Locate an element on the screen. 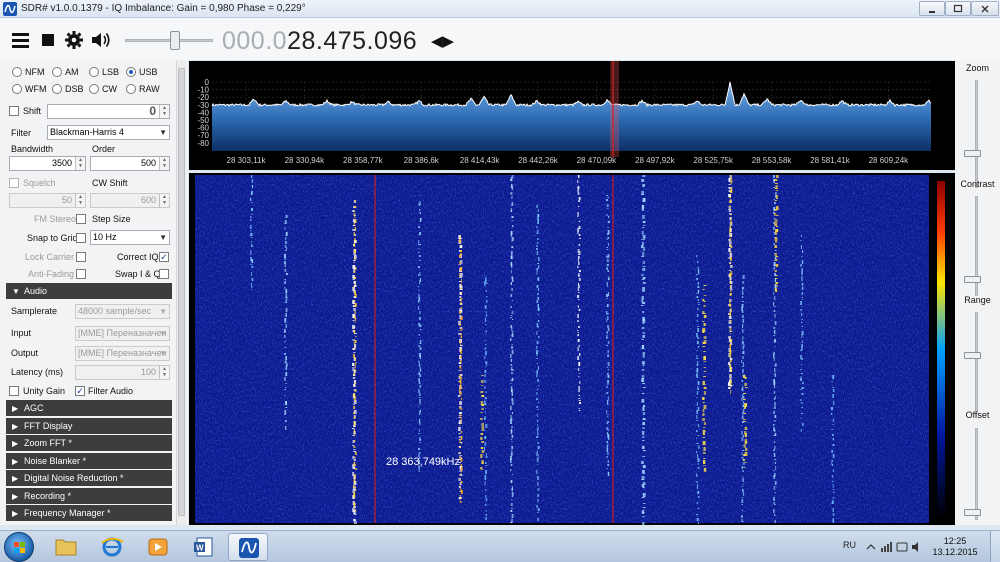 The width and height of the screenshot is (1000, 562). latency-spinner-icon: ▲ ▼ is located at coordinates (164, 372).